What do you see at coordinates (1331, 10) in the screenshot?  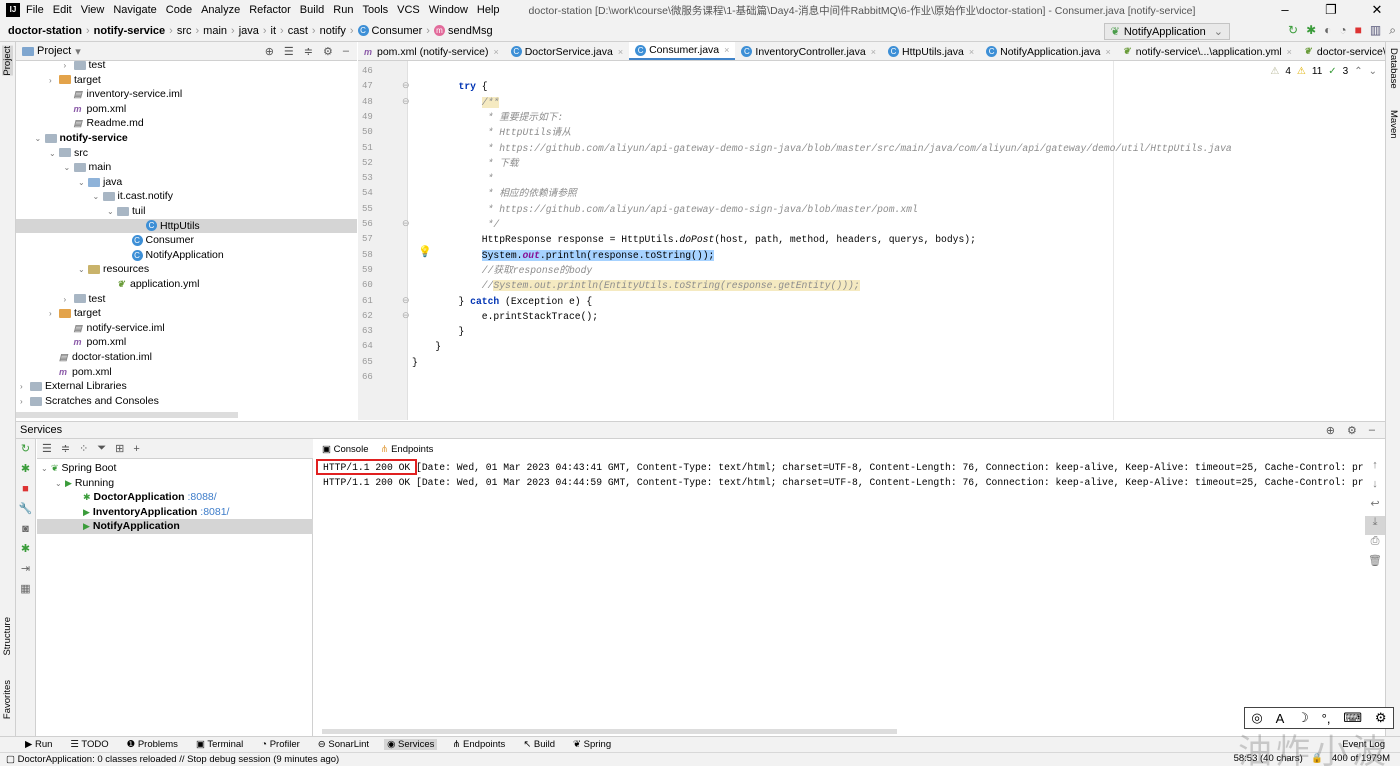 I see `restore-button: ❐` at bounding box center [1331, 10].